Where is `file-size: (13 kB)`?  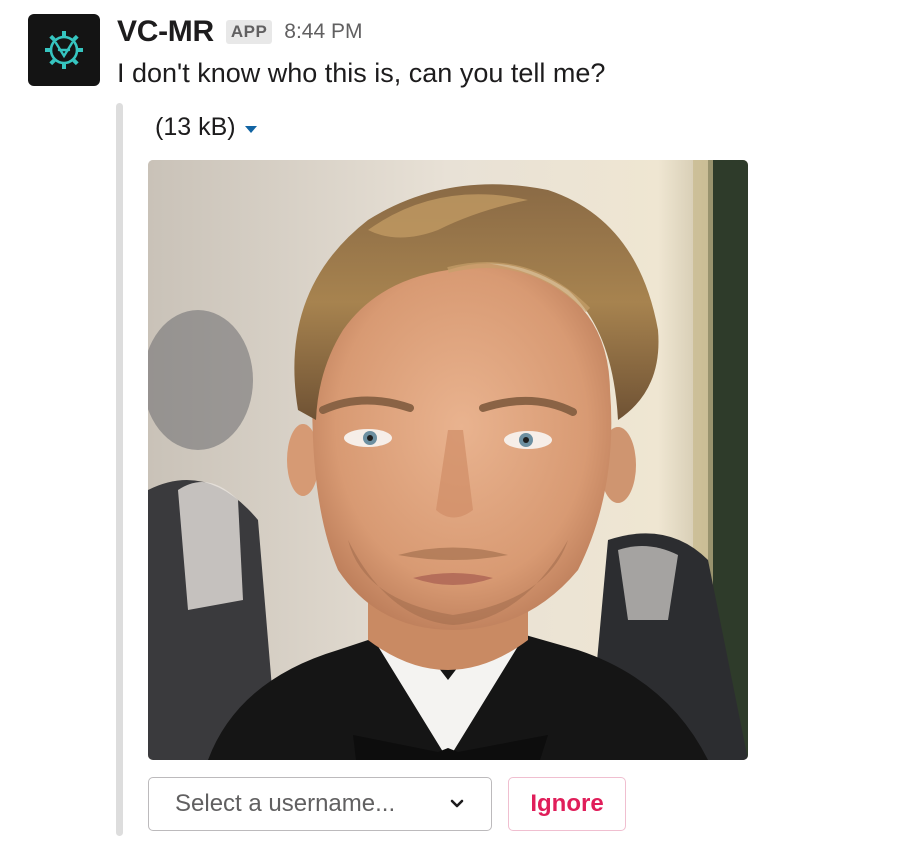
file-size: (13 kB) is located at coordinates (206, 127).